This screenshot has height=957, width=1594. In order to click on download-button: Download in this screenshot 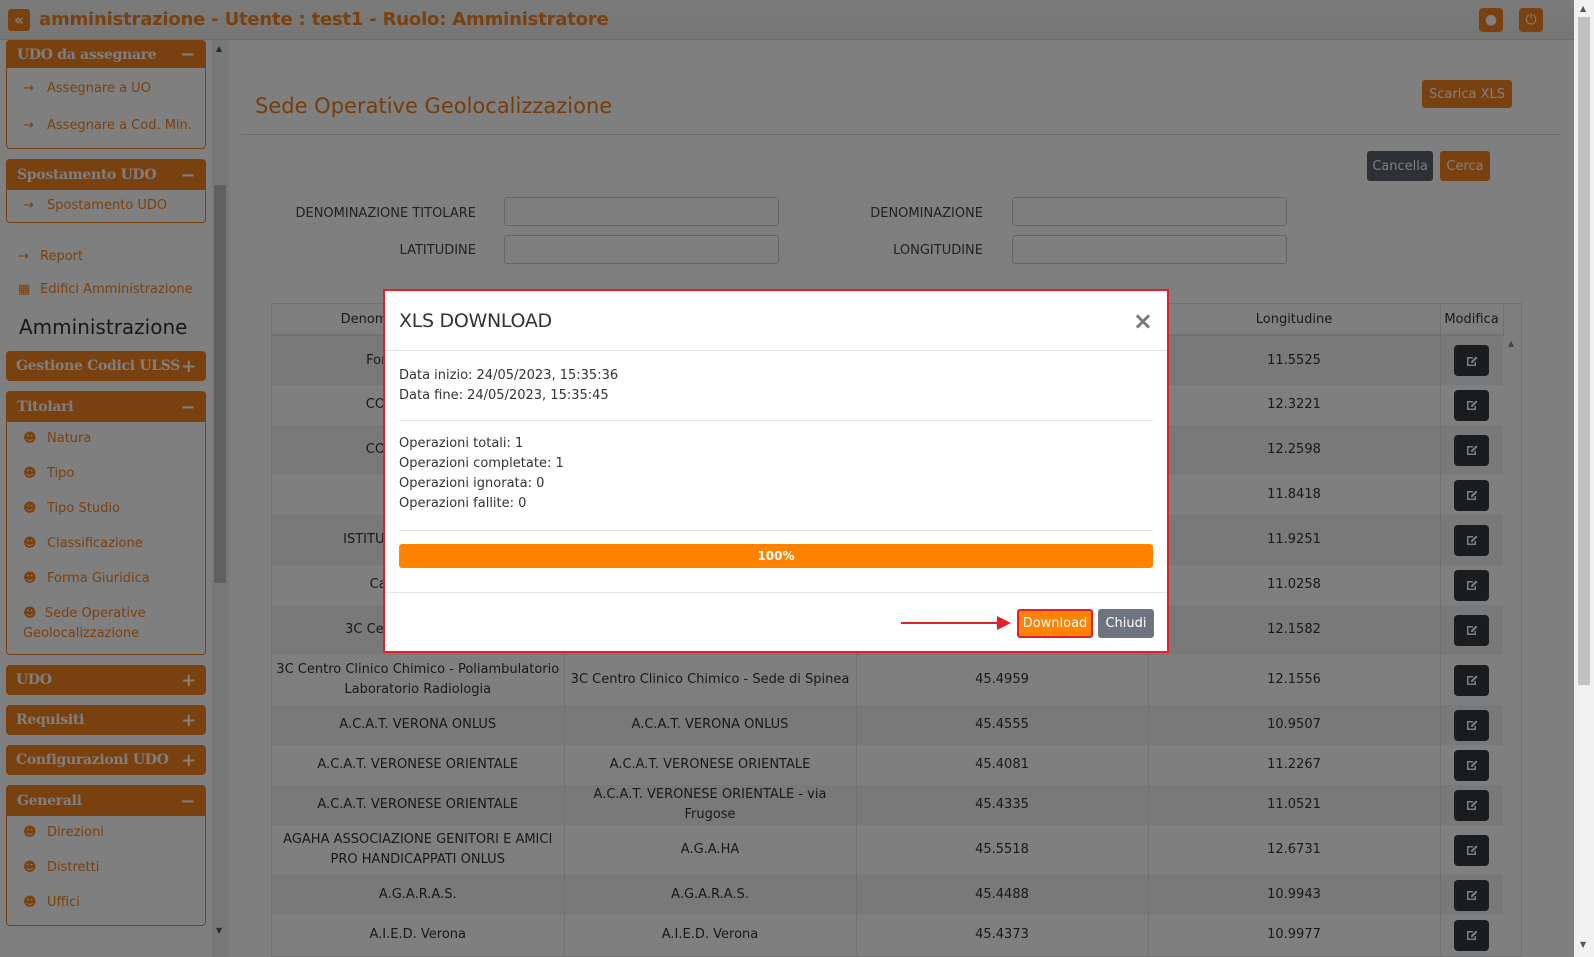, I will do `click(1055, 623)`.